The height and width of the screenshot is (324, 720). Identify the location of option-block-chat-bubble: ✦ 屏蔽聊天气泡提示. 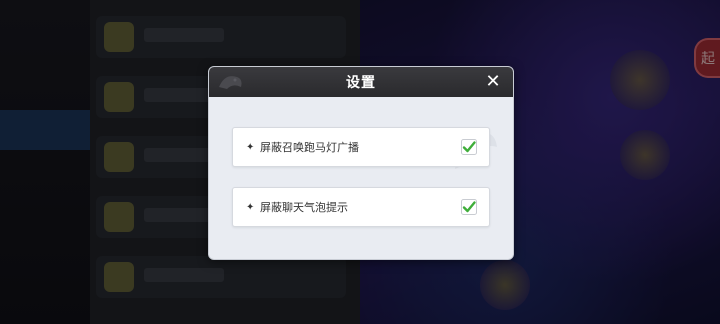
(361, 207).